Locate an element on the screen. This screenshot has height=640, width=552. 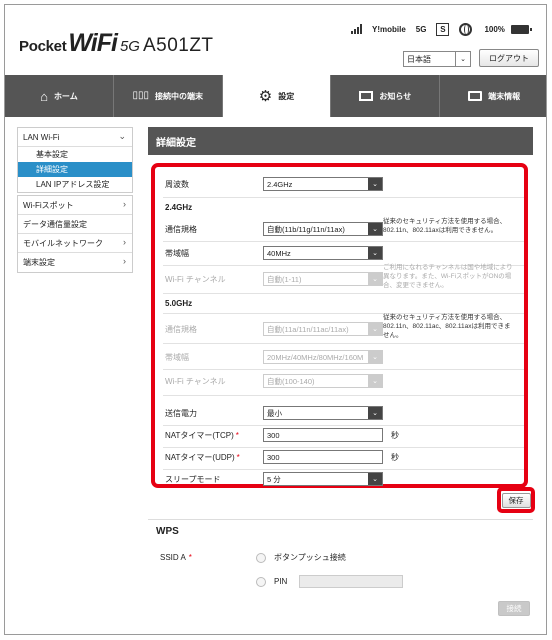
globe-icon is located at coordinates (466, 29).